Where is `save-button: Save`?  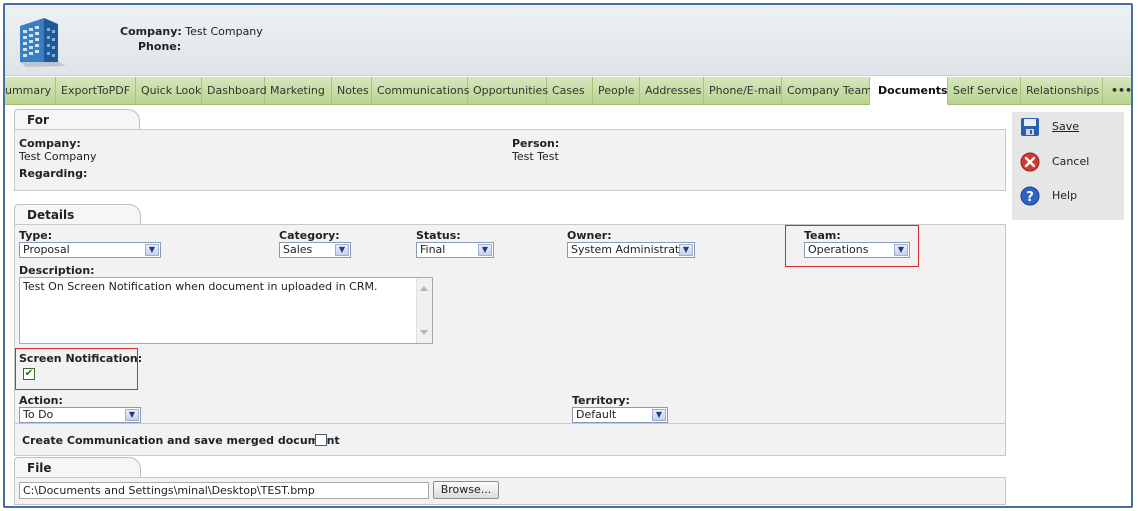 save-button: Save is located at coordinates (1070, 129).